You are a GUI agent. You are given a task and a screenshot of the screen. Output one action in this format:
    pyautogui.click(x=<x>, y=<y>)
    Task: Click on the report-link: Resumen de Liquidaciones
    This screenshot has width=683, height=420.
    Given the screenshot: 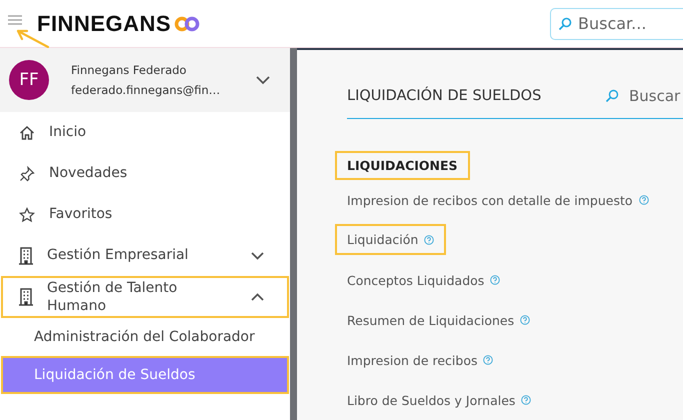 What is the action you would take?
    pyautogui.click(x=515, y=320)
    